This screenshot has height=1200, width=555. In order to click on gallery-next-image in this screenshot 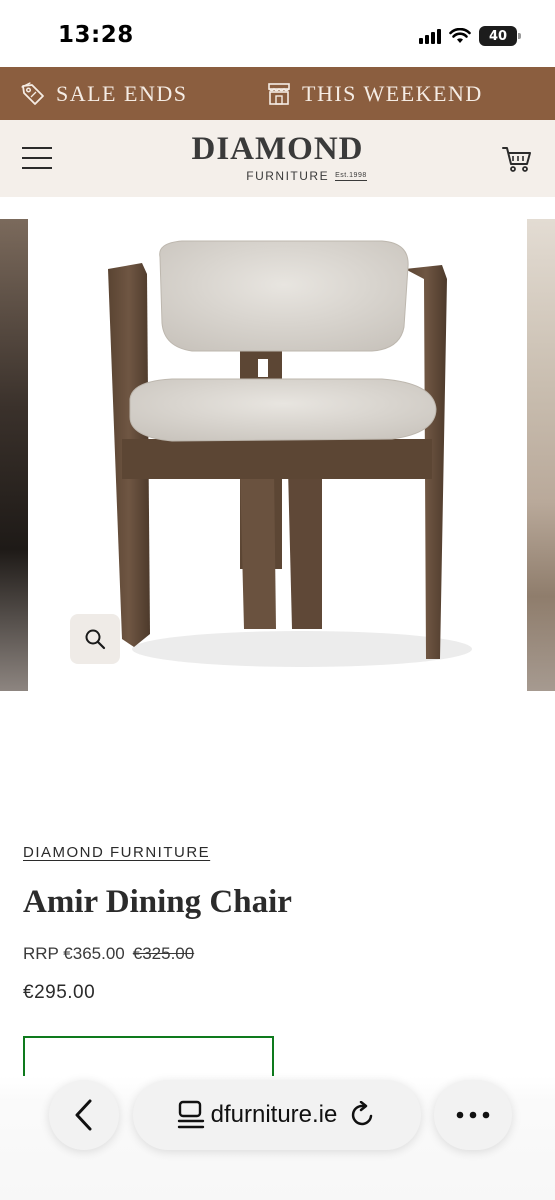, I will do `click(541, 455)`.